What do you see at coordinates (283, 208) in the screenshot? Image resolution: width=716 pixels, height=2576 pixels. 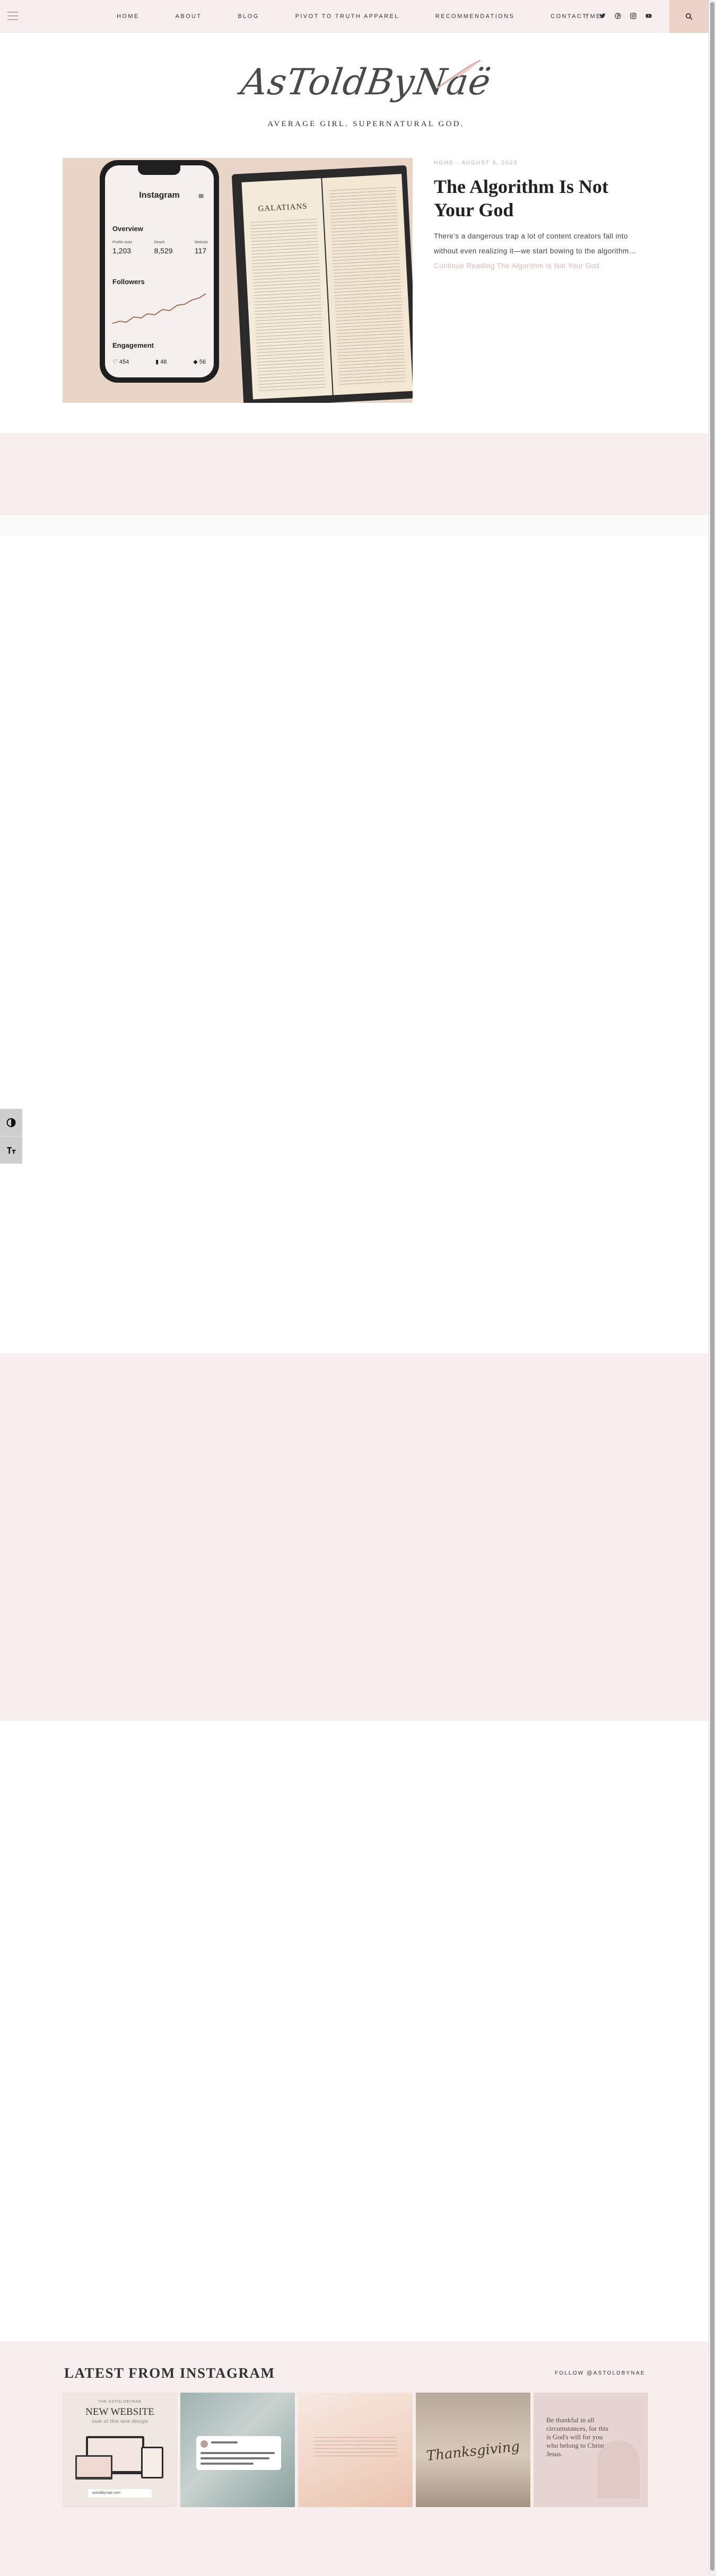 I see `bible-book-title: GALATIANS` at bounding box center [283, 208].